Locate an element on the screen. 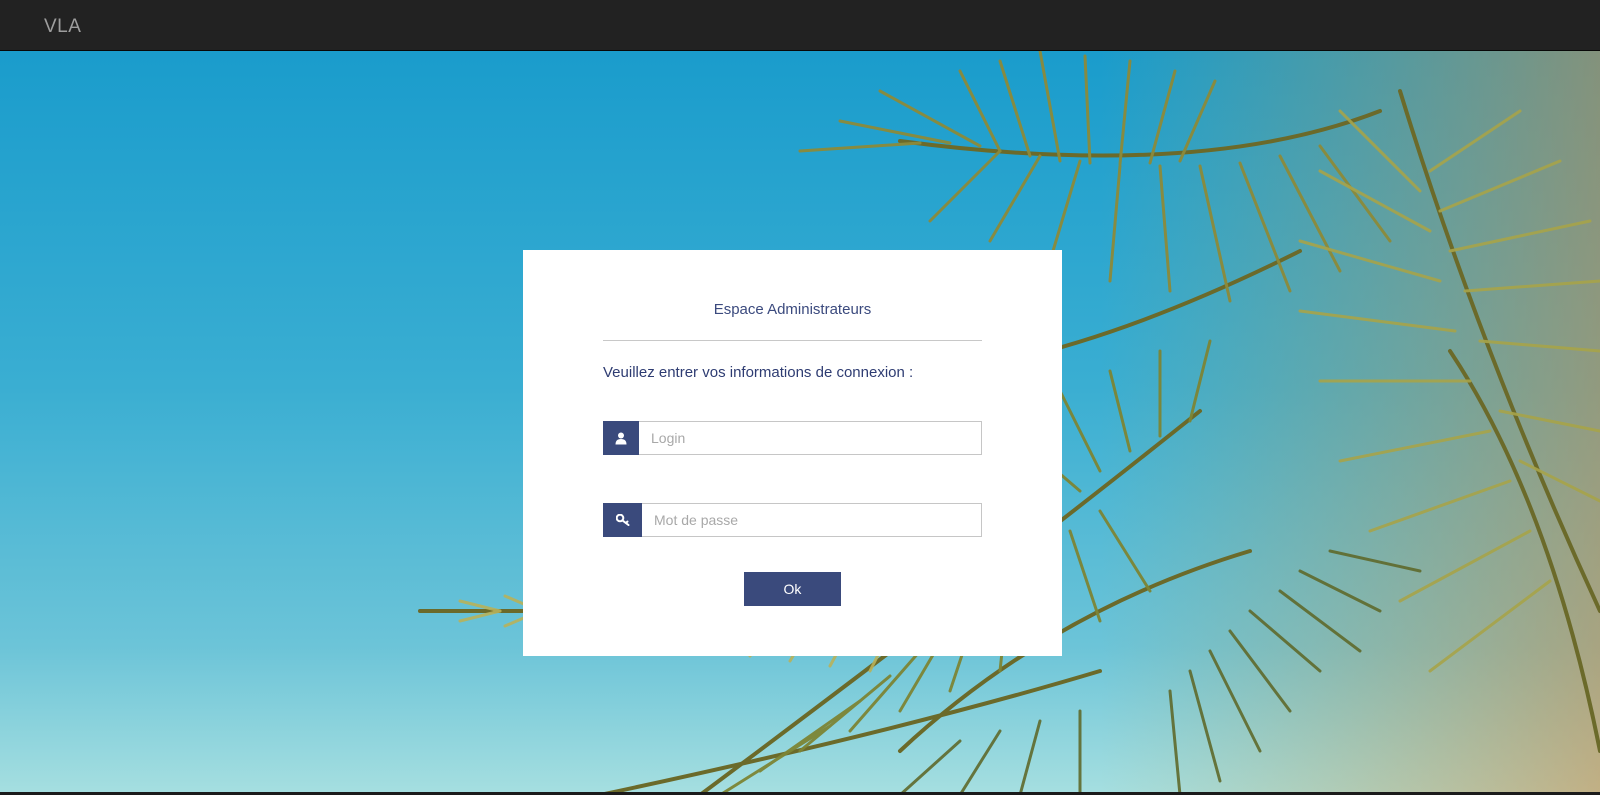  title-divider is located at coordinates (792, 340).